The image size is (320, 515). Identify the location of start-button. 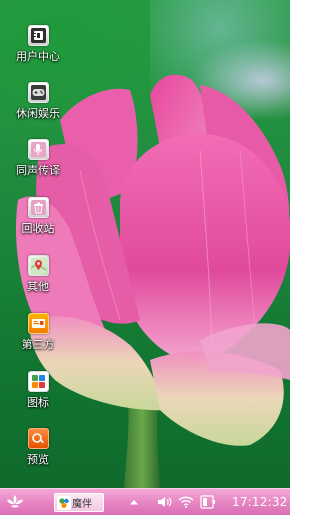
(15, 502).